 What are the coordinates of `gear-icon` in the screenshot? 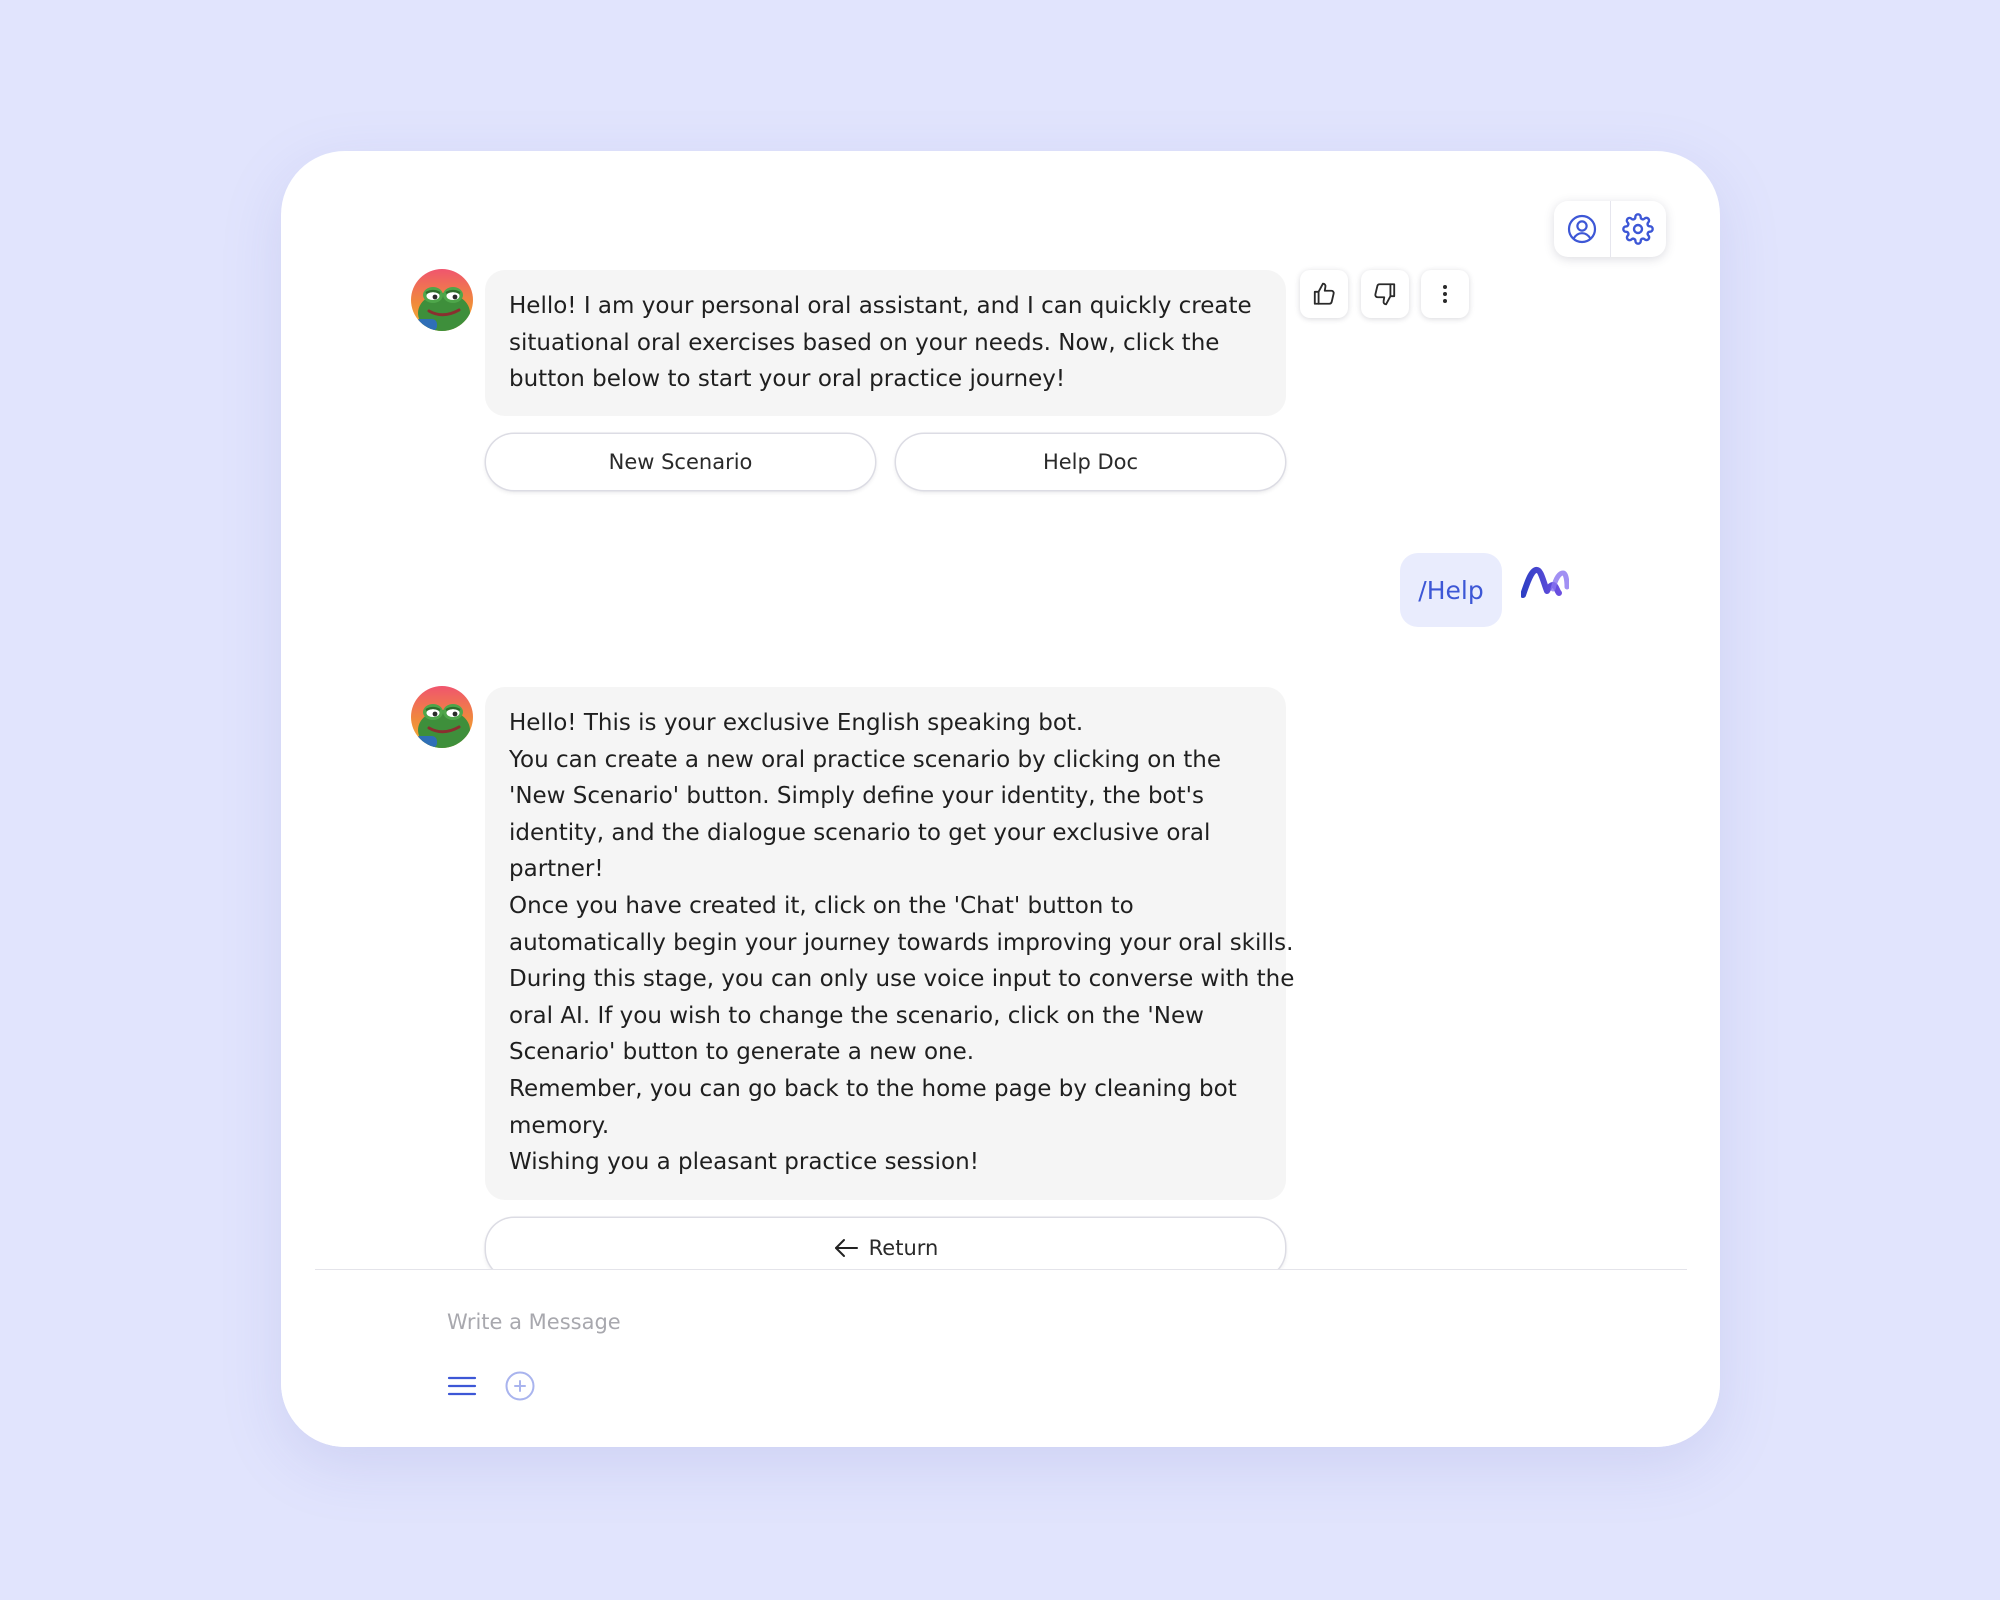 It's located at (1638, 229).